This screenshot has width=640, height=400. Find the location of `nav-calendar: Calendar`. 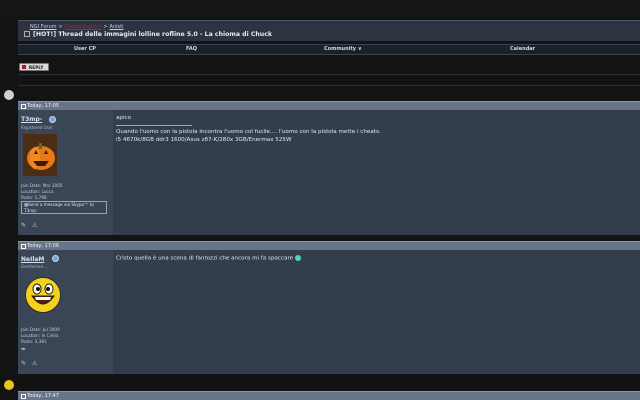

nav-calendar: Calendar is located at coordinates (522, 49).